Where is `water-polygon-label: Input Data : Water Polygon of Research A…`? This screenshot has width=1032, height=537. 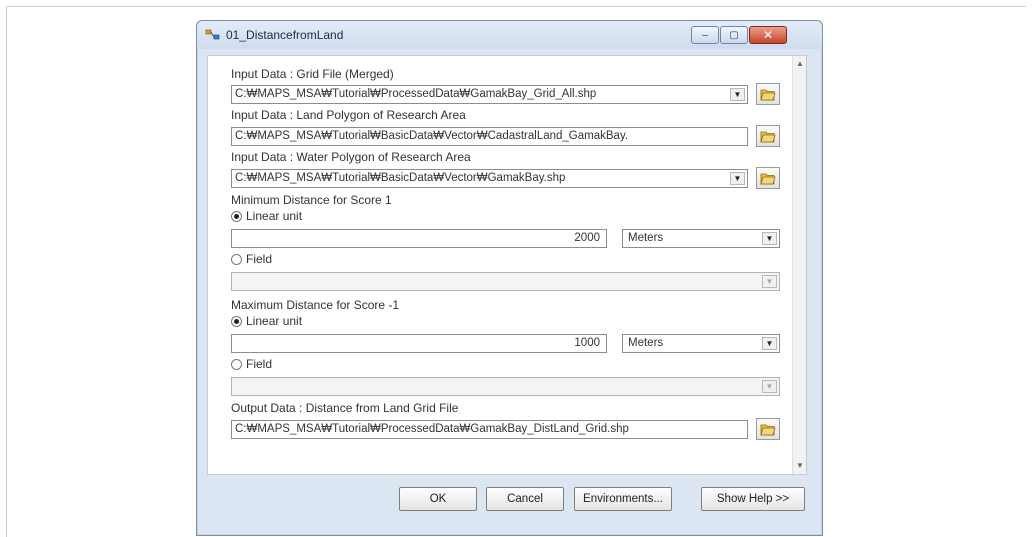
water-polygon-label: Input Data : Water Polygon of Research A… is located at coordinates (351, 157).